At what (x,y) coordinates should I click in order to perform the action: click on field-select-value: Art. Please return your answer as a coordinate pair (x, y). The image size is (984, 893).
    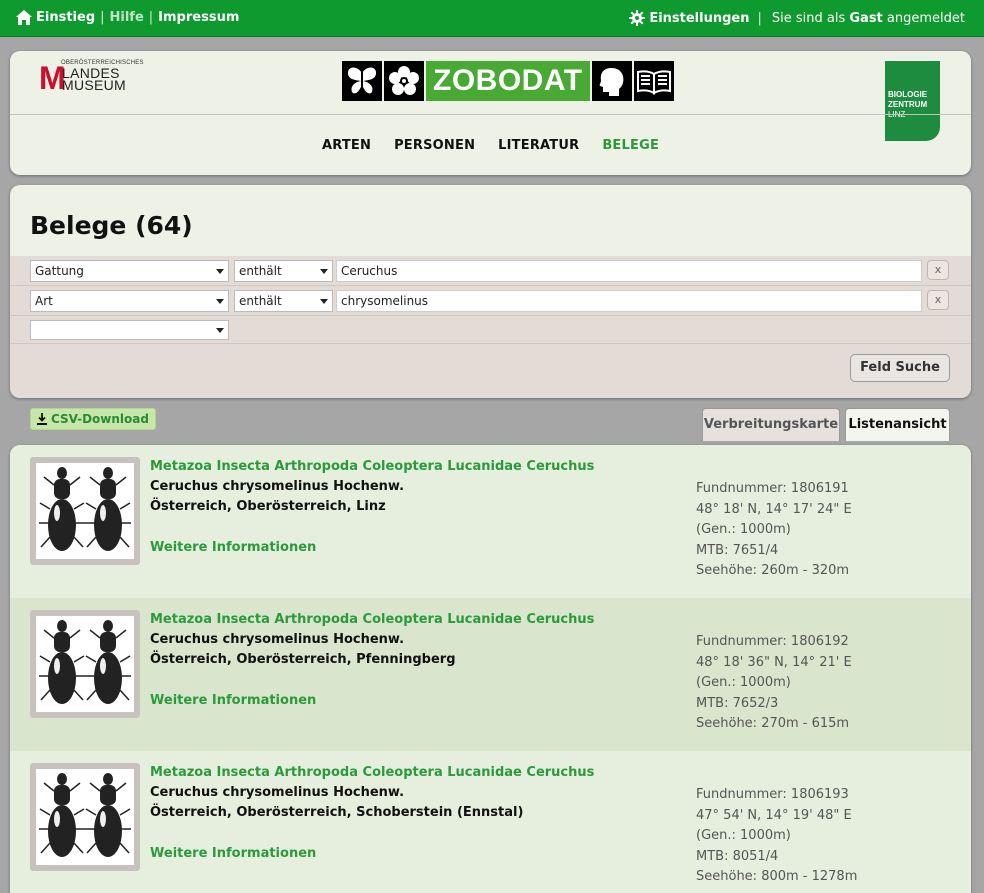
    Looking at the image, I should click on (44, 301).